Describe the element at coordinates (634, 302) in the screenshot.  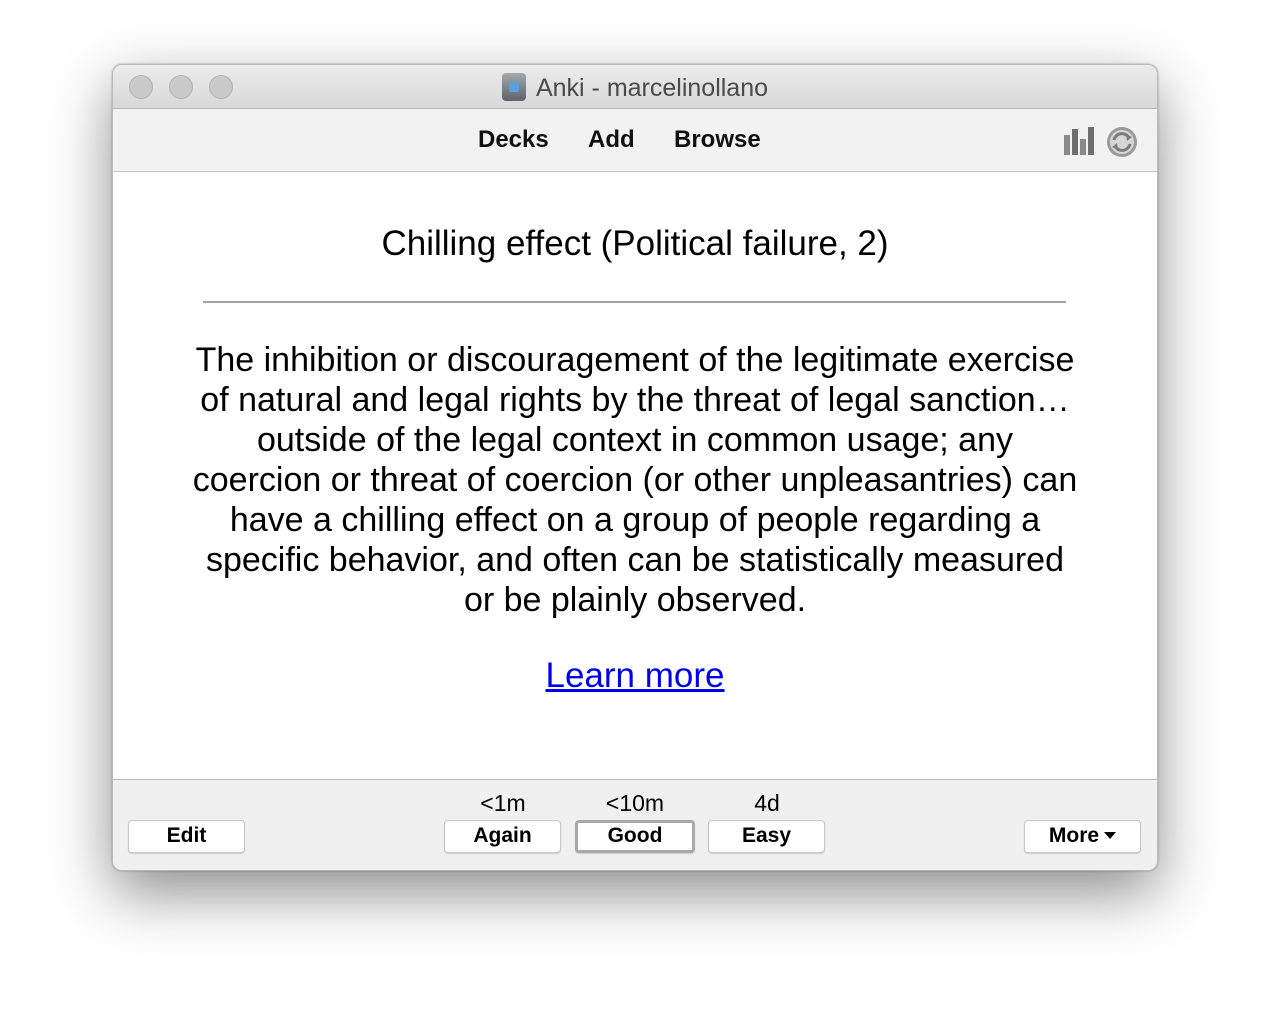
I see `question-answer-divider` at that location.